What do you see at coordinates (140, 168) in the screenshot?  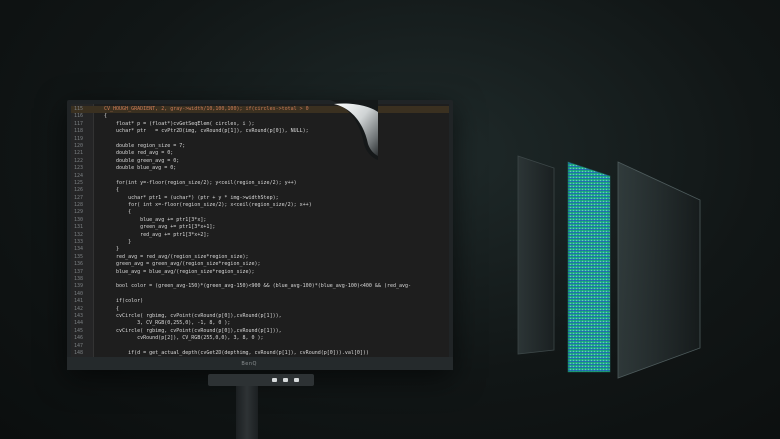 I see `code-text: double blue_avg = 0;` at bounding box center [140, 168].